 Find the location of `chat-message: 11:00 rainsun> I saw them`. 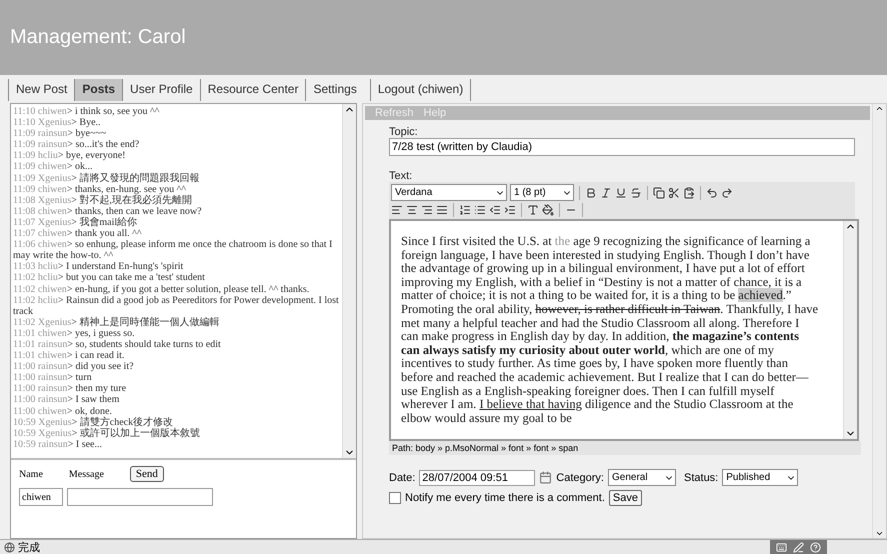

chat-message: 11:00 rainsun> I saw them is located at coordinates (66, 400).